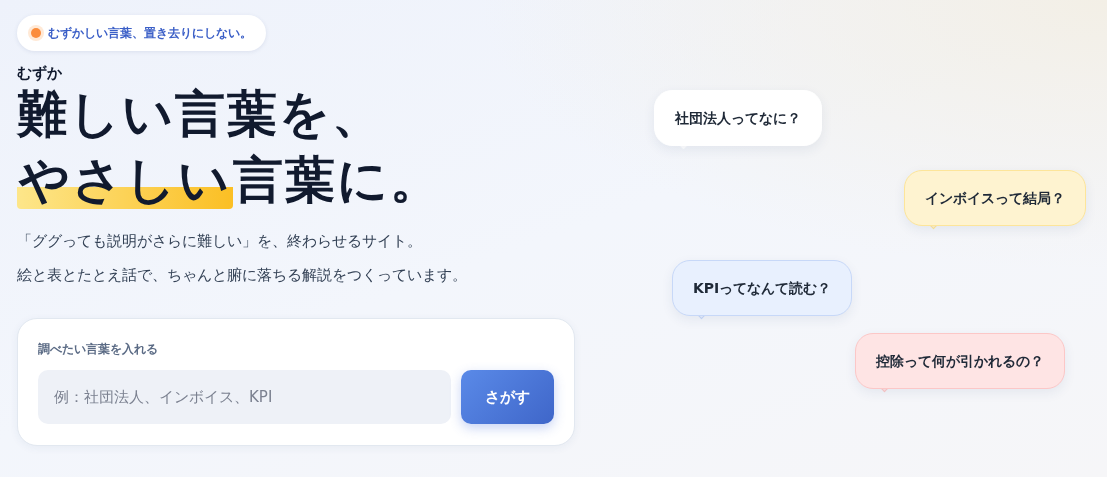 Image resolution: width=1107 pixels, height=477 pixels. Describe the element at coordinates (507, 397) in the screenshot. I see `search-button: さがす` at that location.